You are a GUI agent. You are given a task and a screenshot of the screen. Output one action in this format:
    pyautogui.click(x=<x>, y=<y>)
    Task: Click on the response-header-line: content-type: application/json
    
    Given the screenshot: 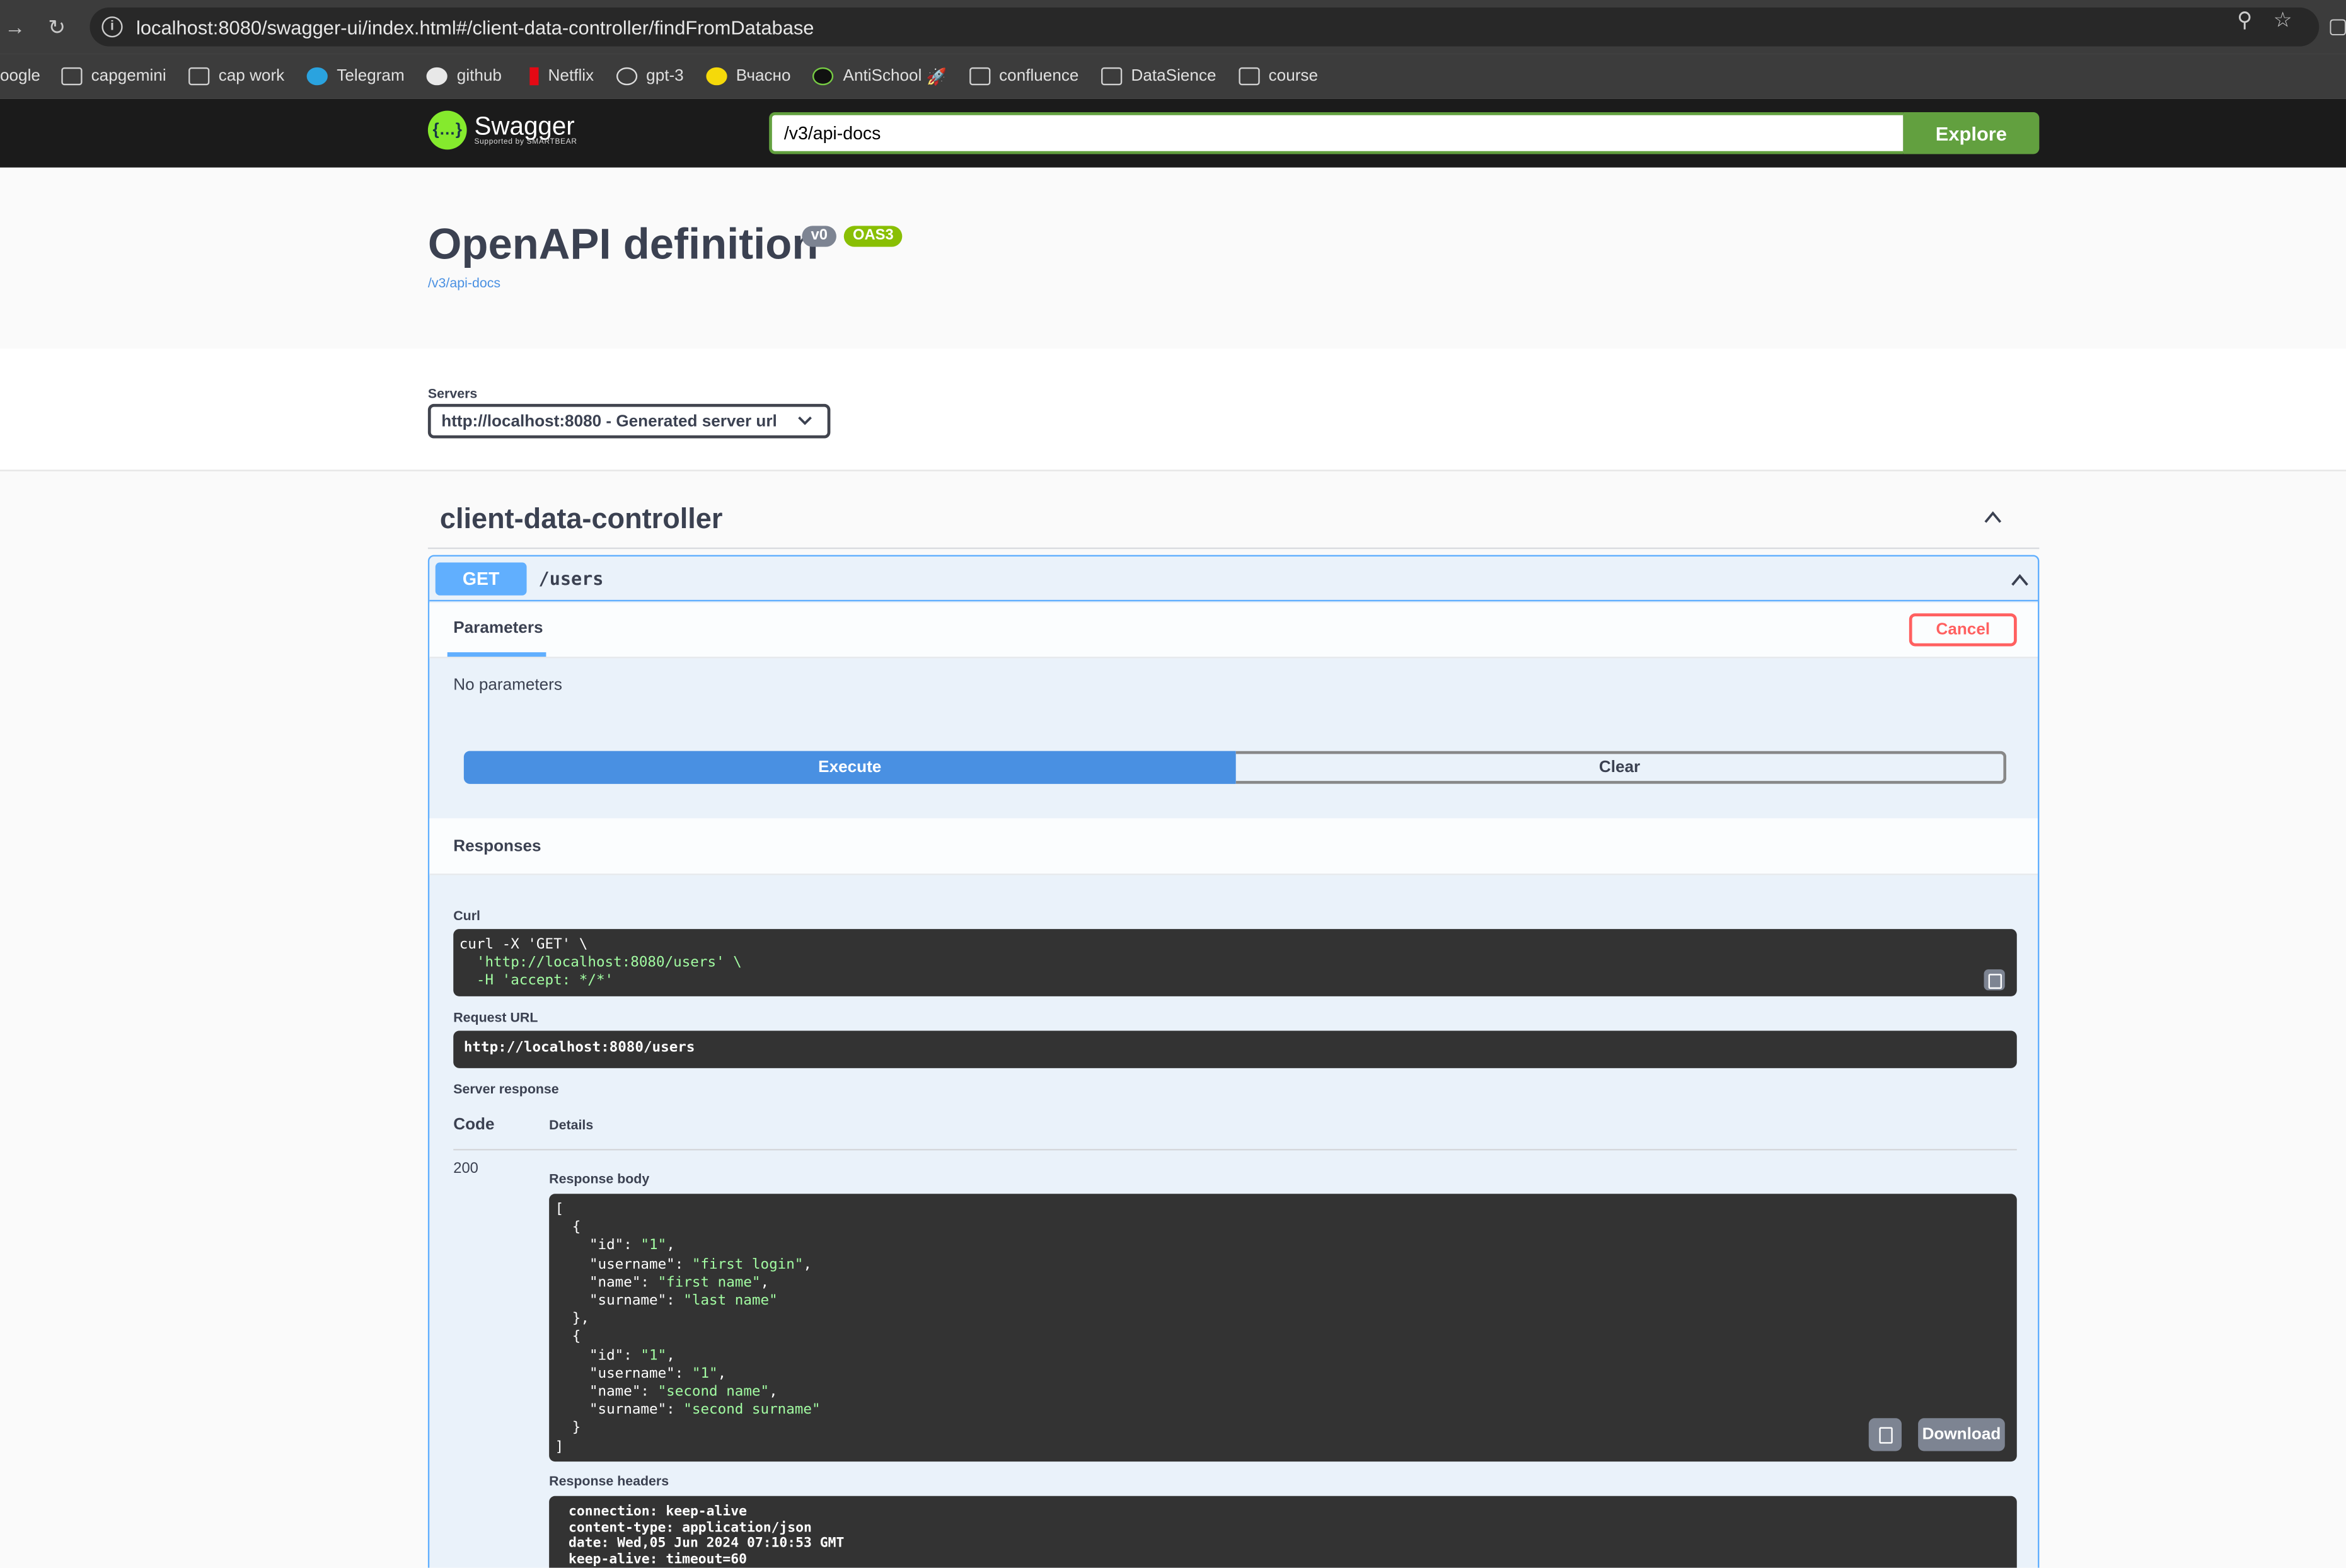 What is the action you would take?
    pyautogui.click(x=690, y=1528)
    